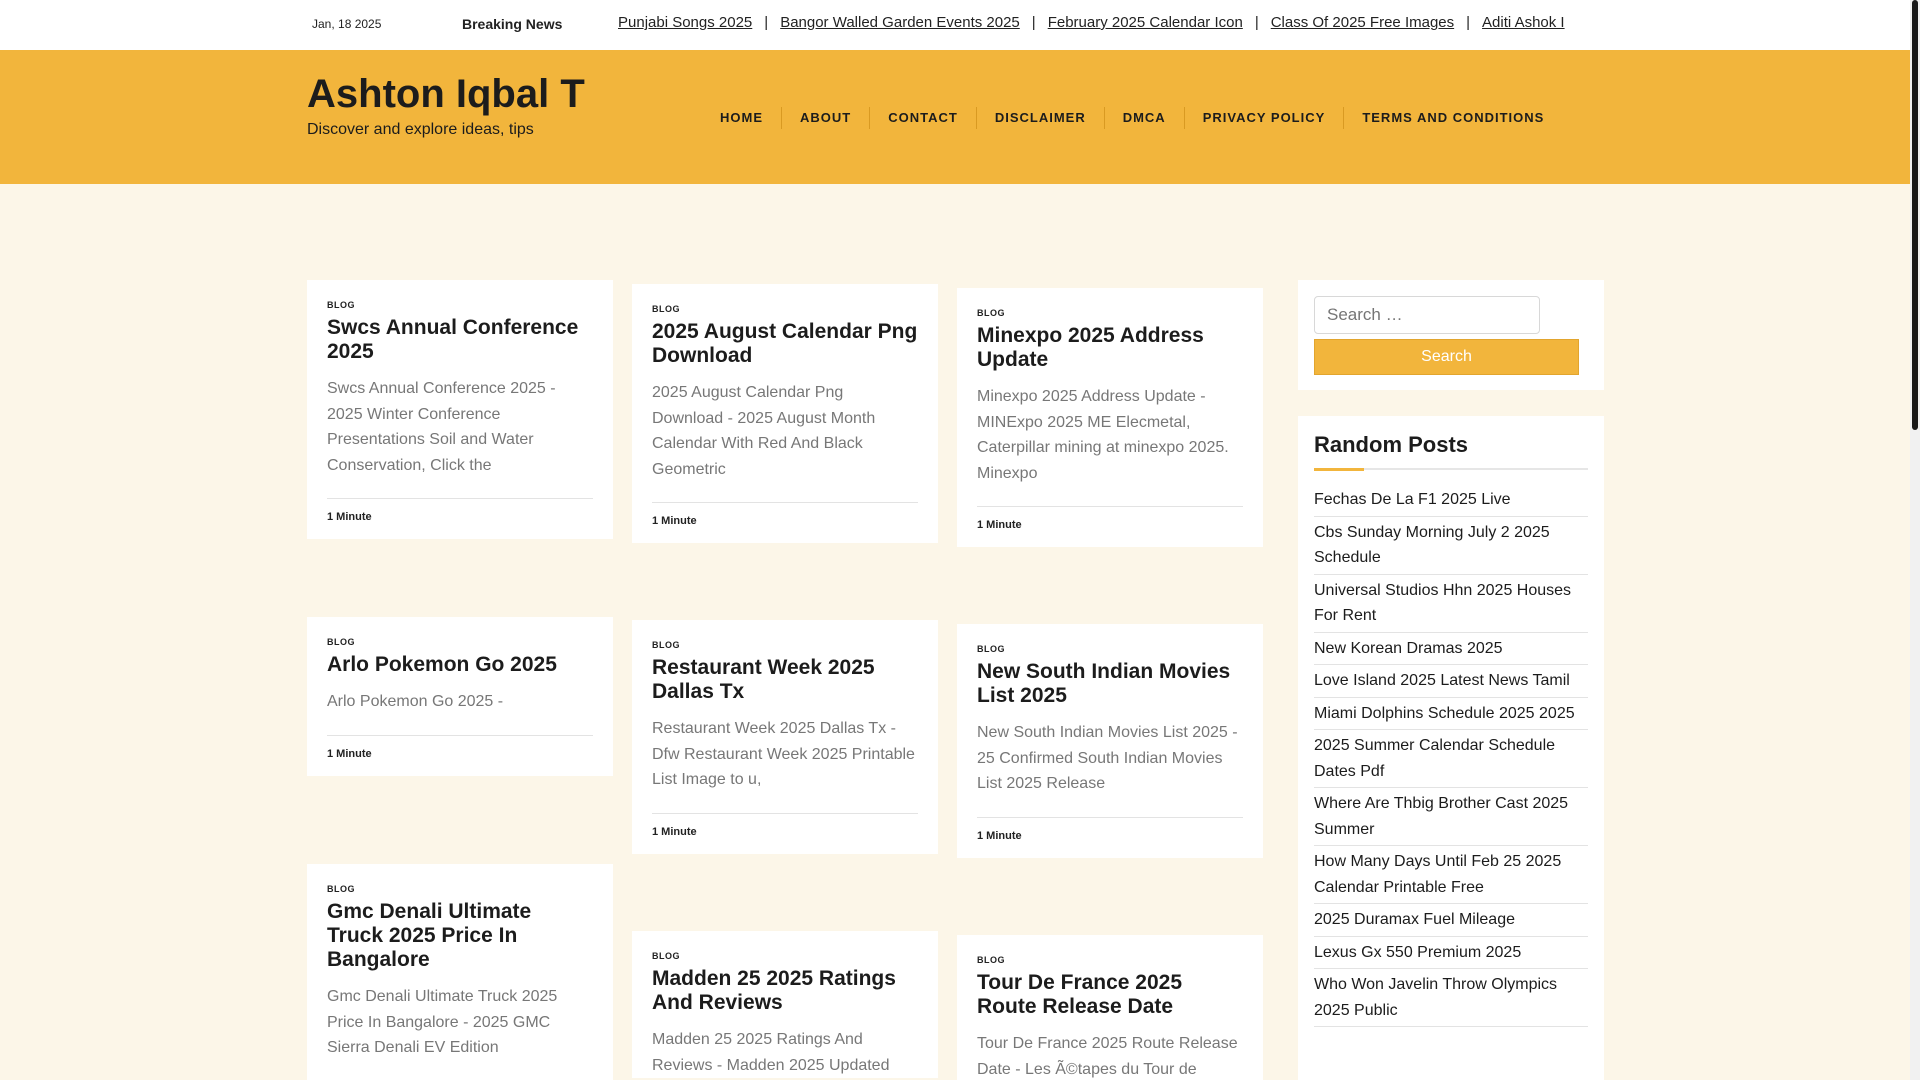 The height and width of the screenshot is (1080, 1920). Describe the element at coordinates (1451, 469) in the screenshot. I see `heading-underline` at that location.